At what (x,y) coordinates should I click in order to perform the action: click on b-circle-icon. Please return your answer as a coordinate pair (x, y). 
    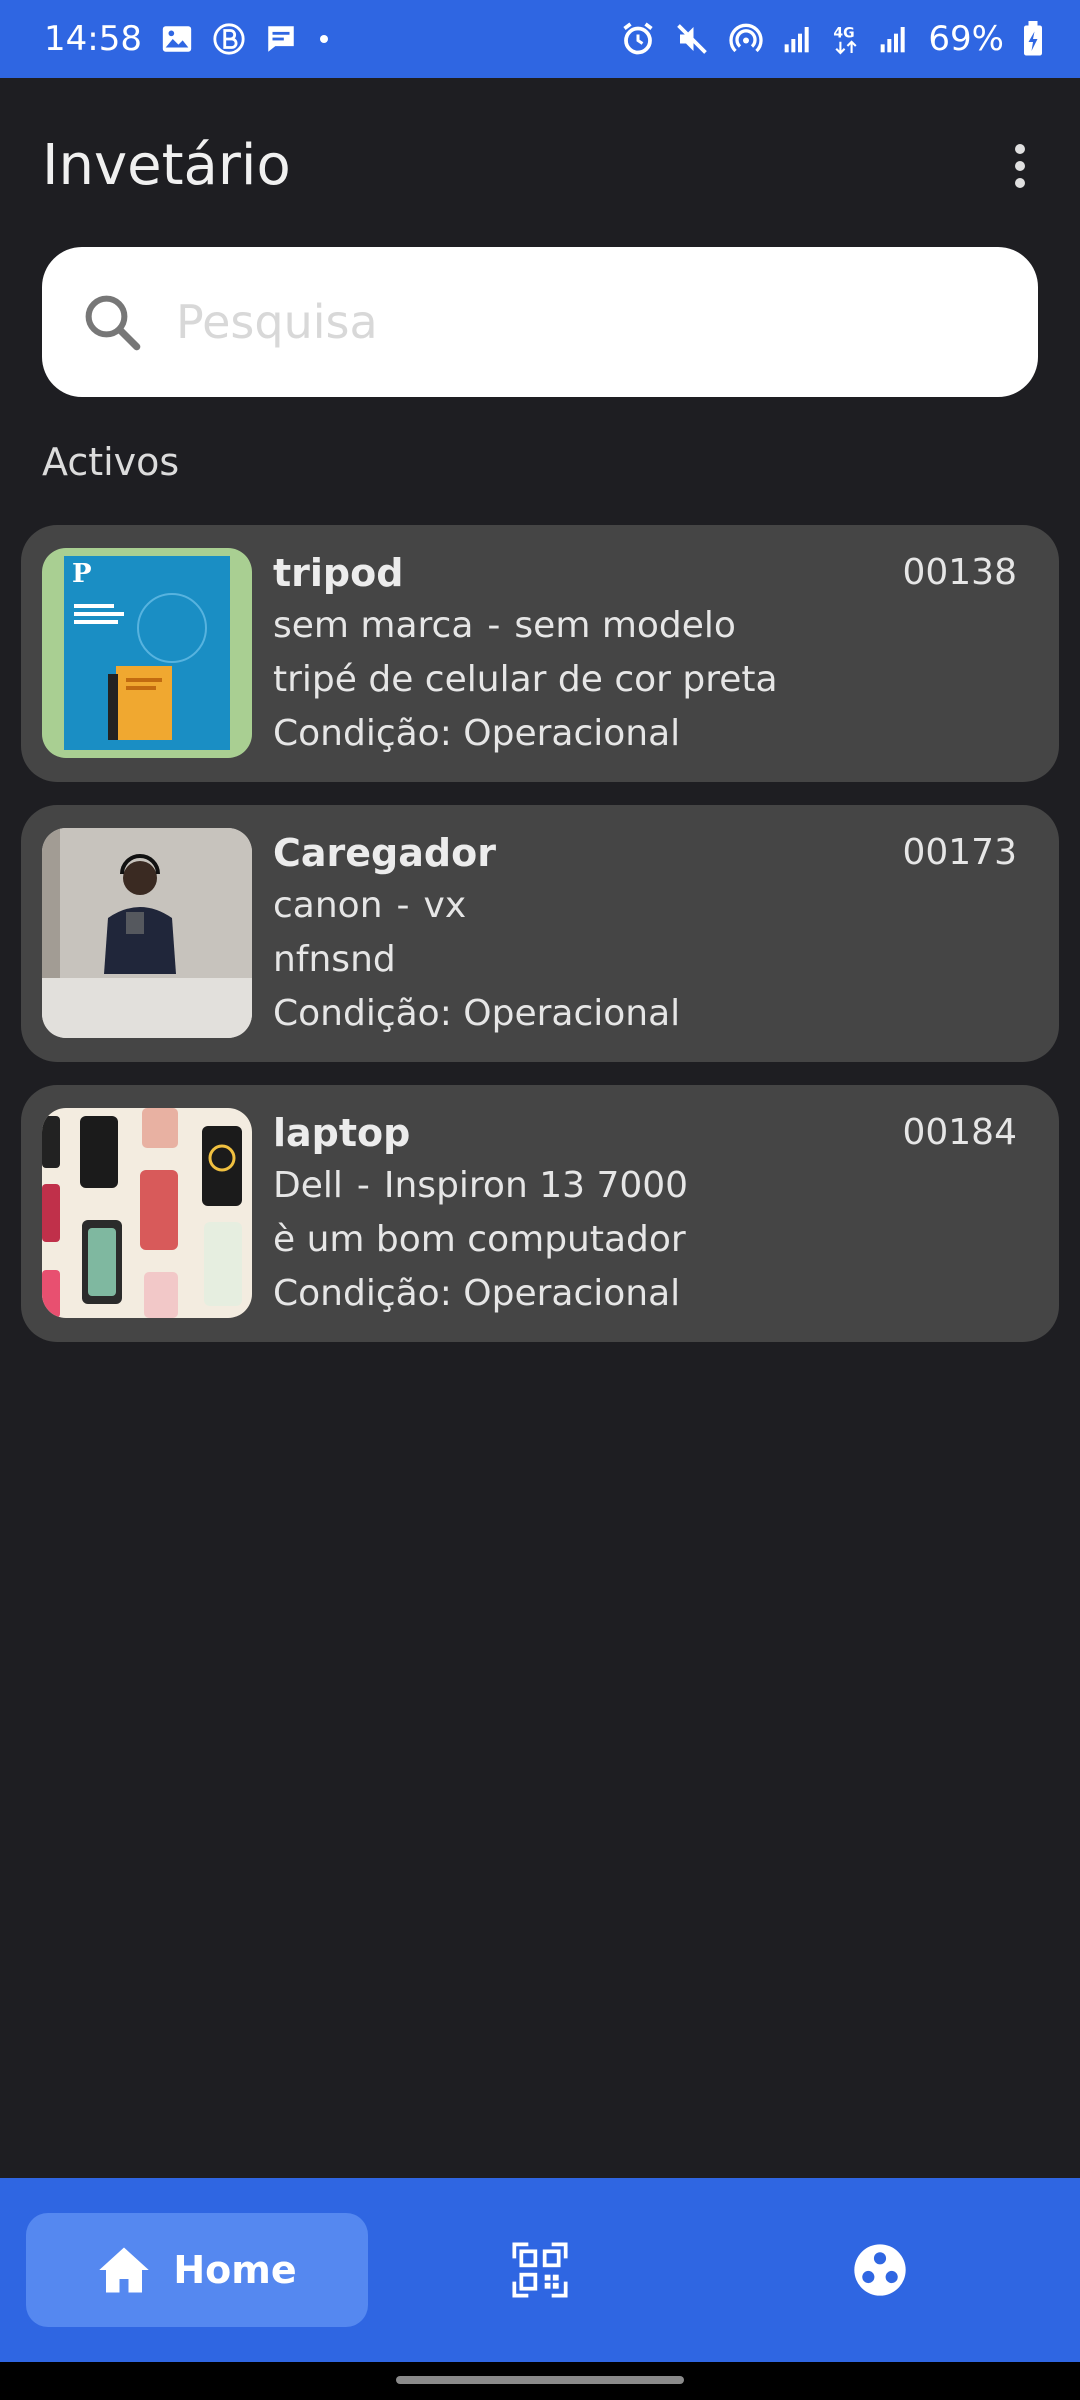
    Looking at the image, I should click on (229, 39).